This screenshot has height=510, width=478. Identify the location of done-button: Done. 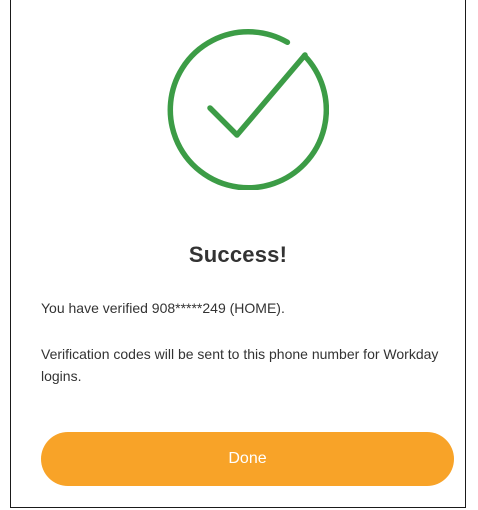
(247, 459).